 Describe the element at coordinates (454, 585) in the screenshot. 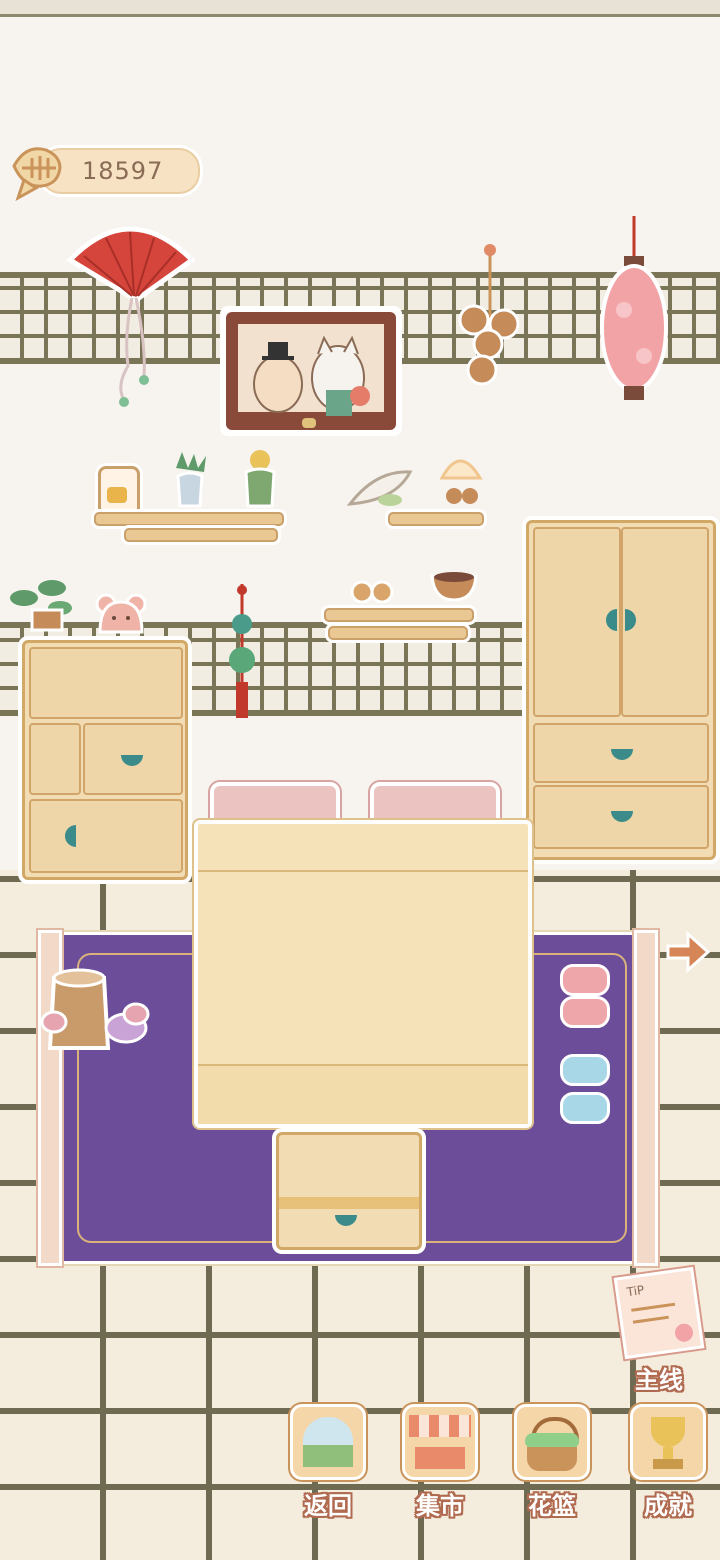

I see `bowl-decoration` at that location.